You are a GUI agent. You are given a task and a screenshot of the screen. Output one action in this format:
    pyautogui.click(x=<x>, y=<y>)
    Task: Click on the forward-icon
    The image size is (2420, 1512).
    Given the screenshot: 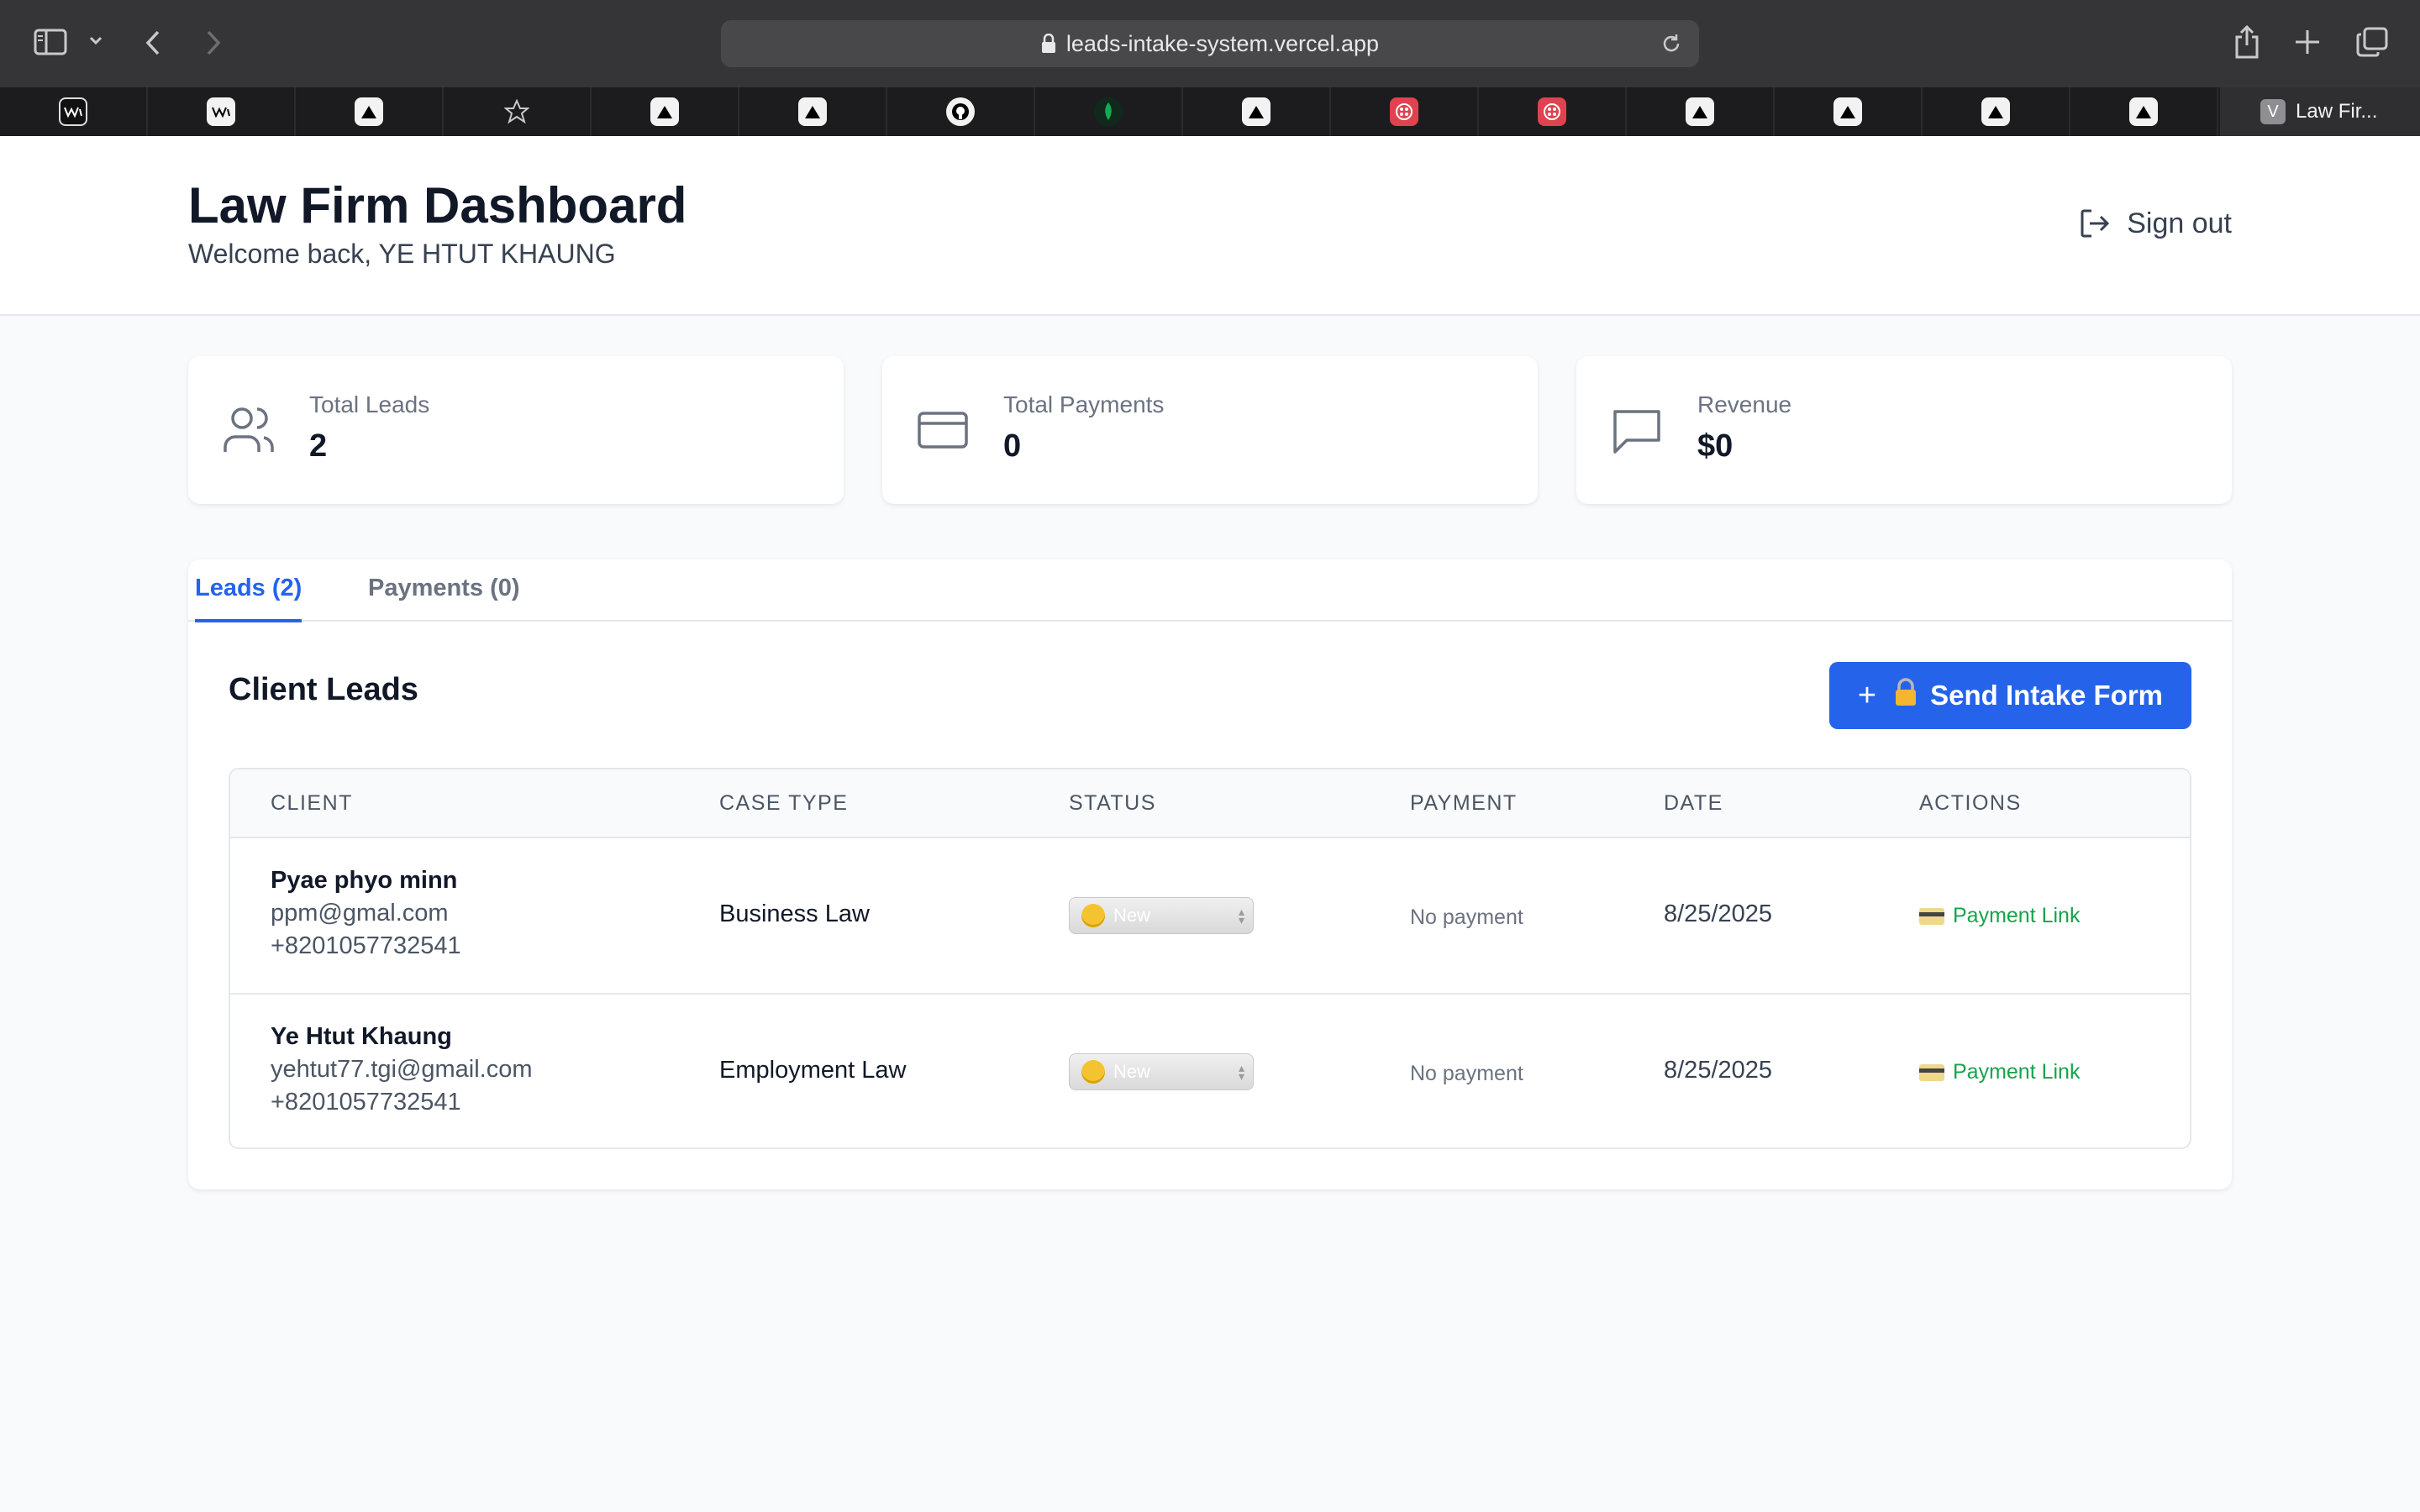 What is the action you would take?
    pyautogui.click(x=214, y=43)
    